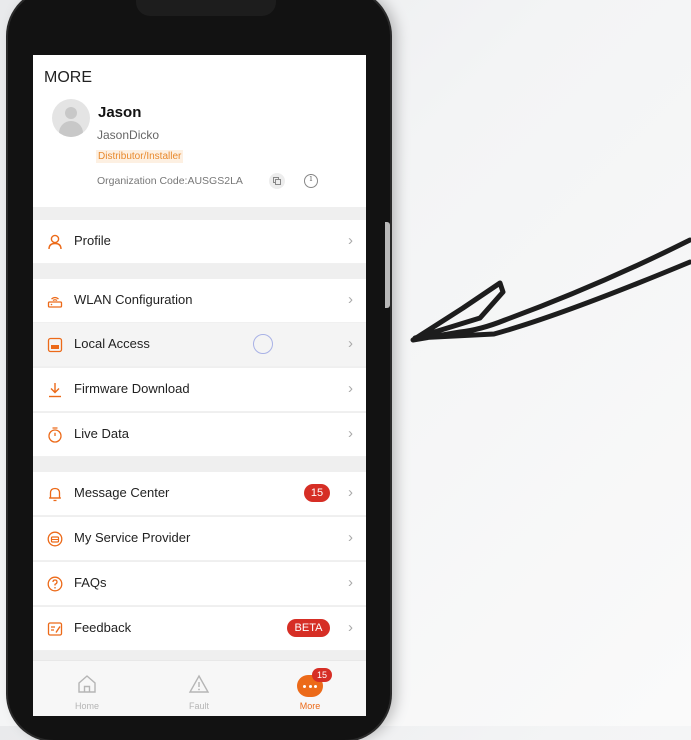  What do you see at coordinates (550, 290) in the screenshot?
I see `annotation-arrow-icon` at bounding box center [550, 290].